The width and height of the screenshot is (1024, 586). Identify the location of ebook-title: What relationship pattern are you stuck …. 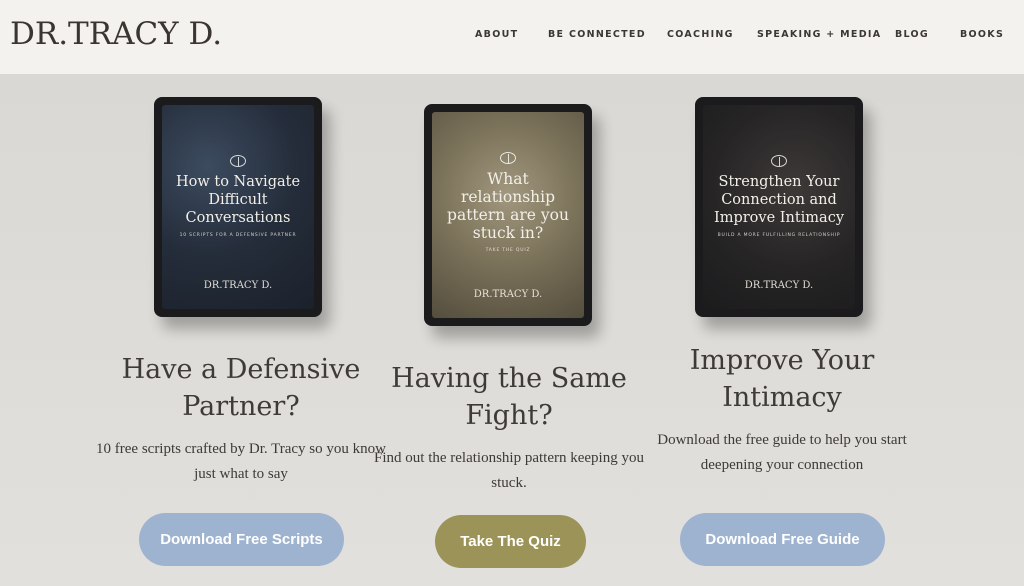
(508, 206).